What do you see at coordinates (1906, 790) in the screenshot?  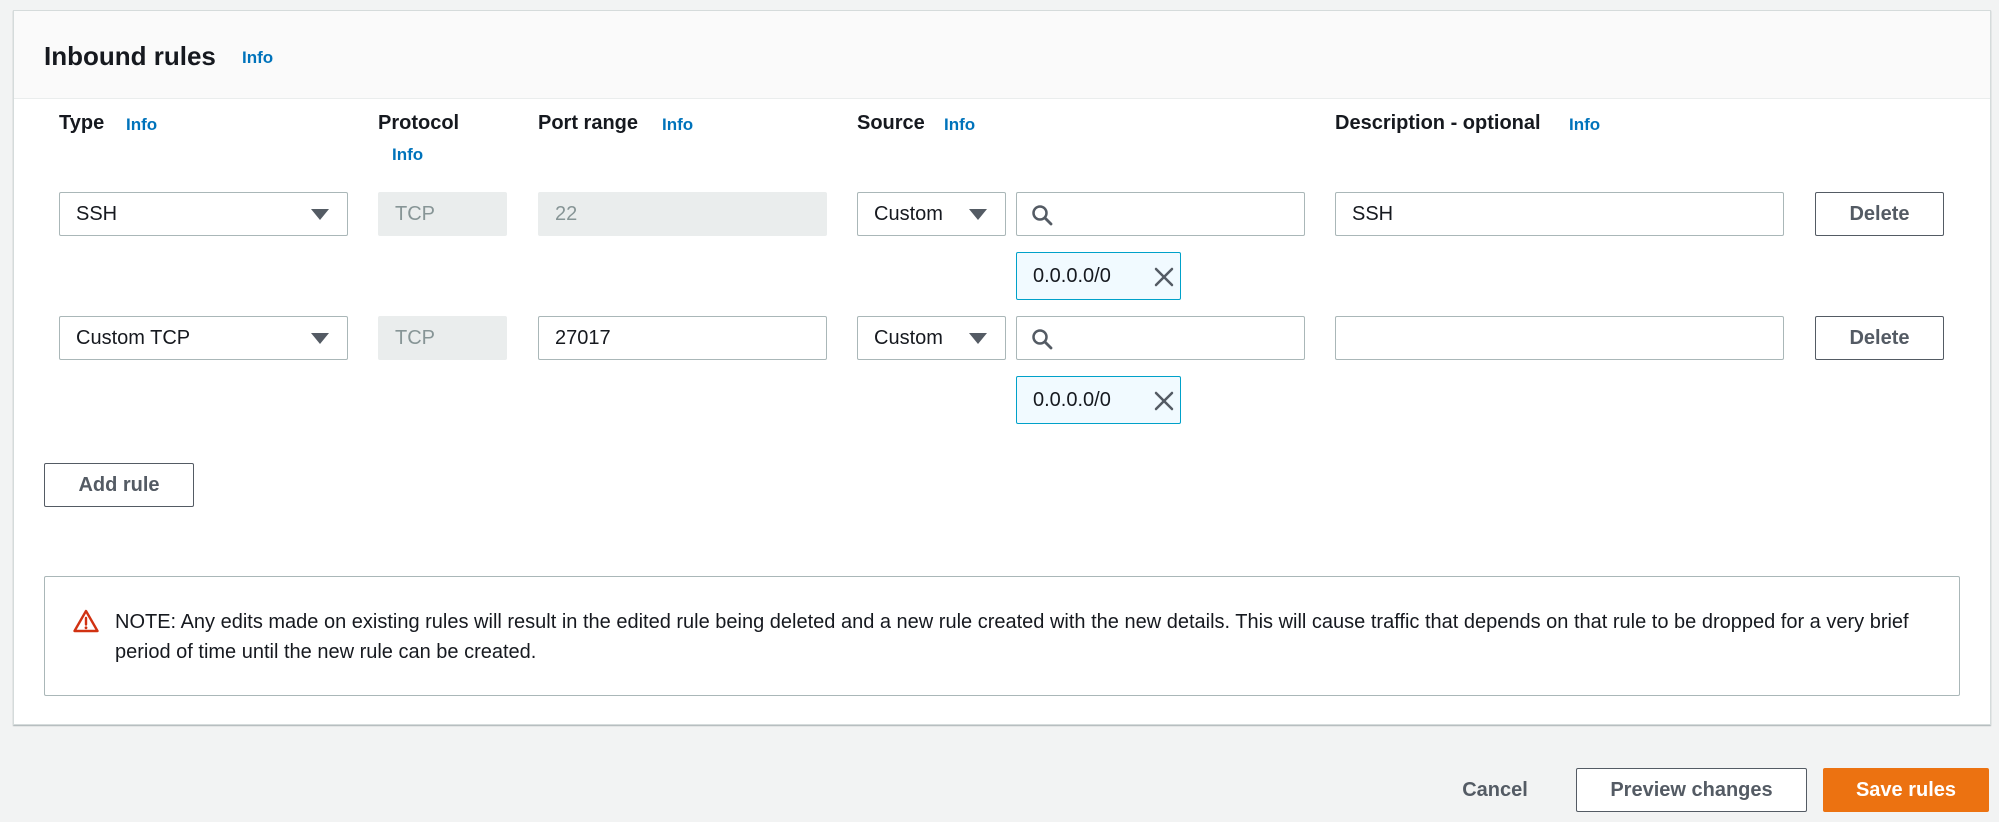 I see `save-rules-button: Save rules` at bounding box center [1906, 790].